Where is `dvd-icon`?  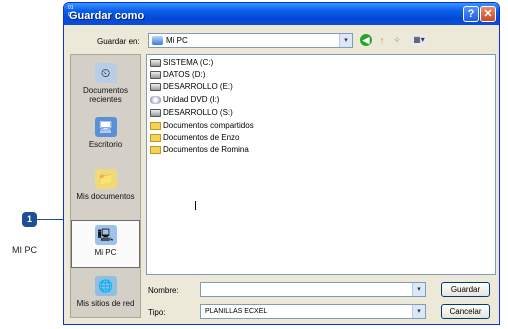
dvd-icon is located at coordinates (155, 99).